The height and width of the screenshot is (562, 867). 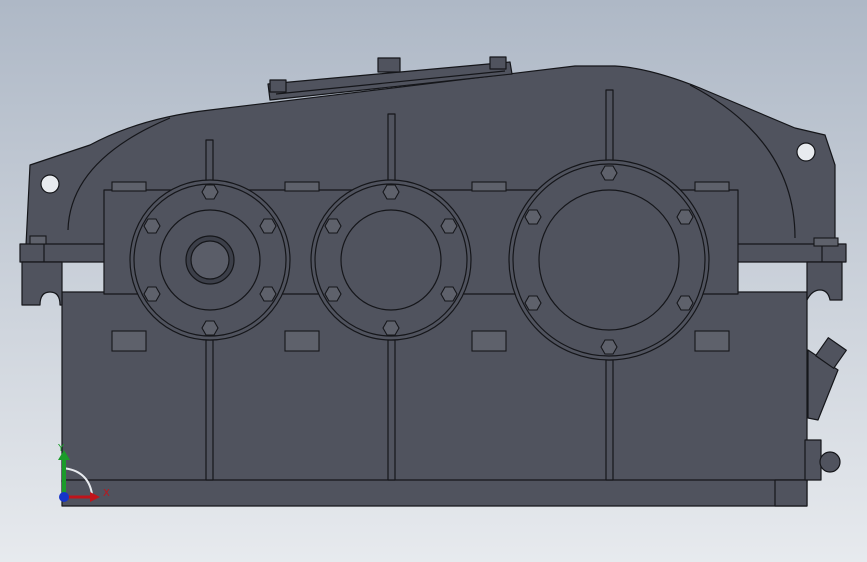 What do you see at coordinates (830, 462) in the screenshot?
I see `drain-plug` at bounding box center [830, 462].